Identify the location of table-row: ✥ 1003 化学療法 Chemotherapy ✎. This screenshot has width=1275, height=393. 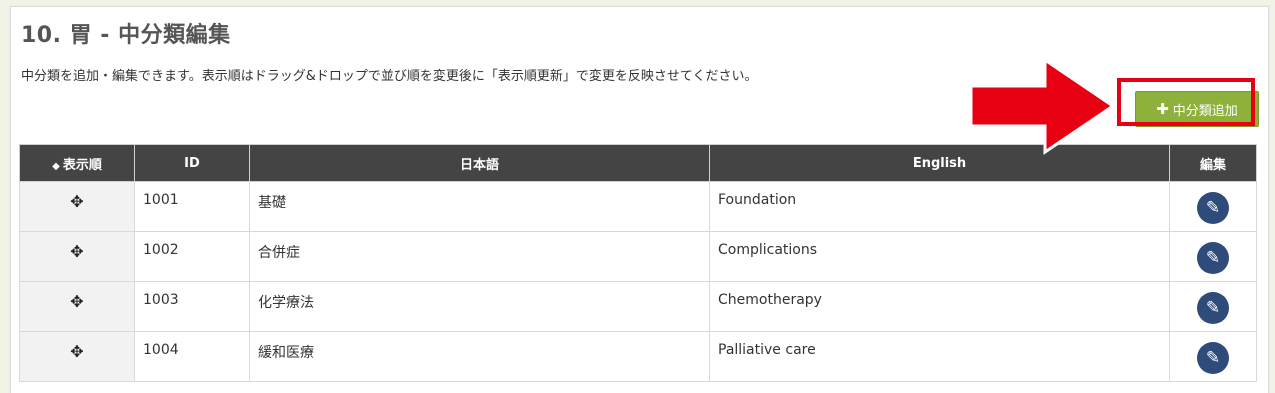
(638, 306).